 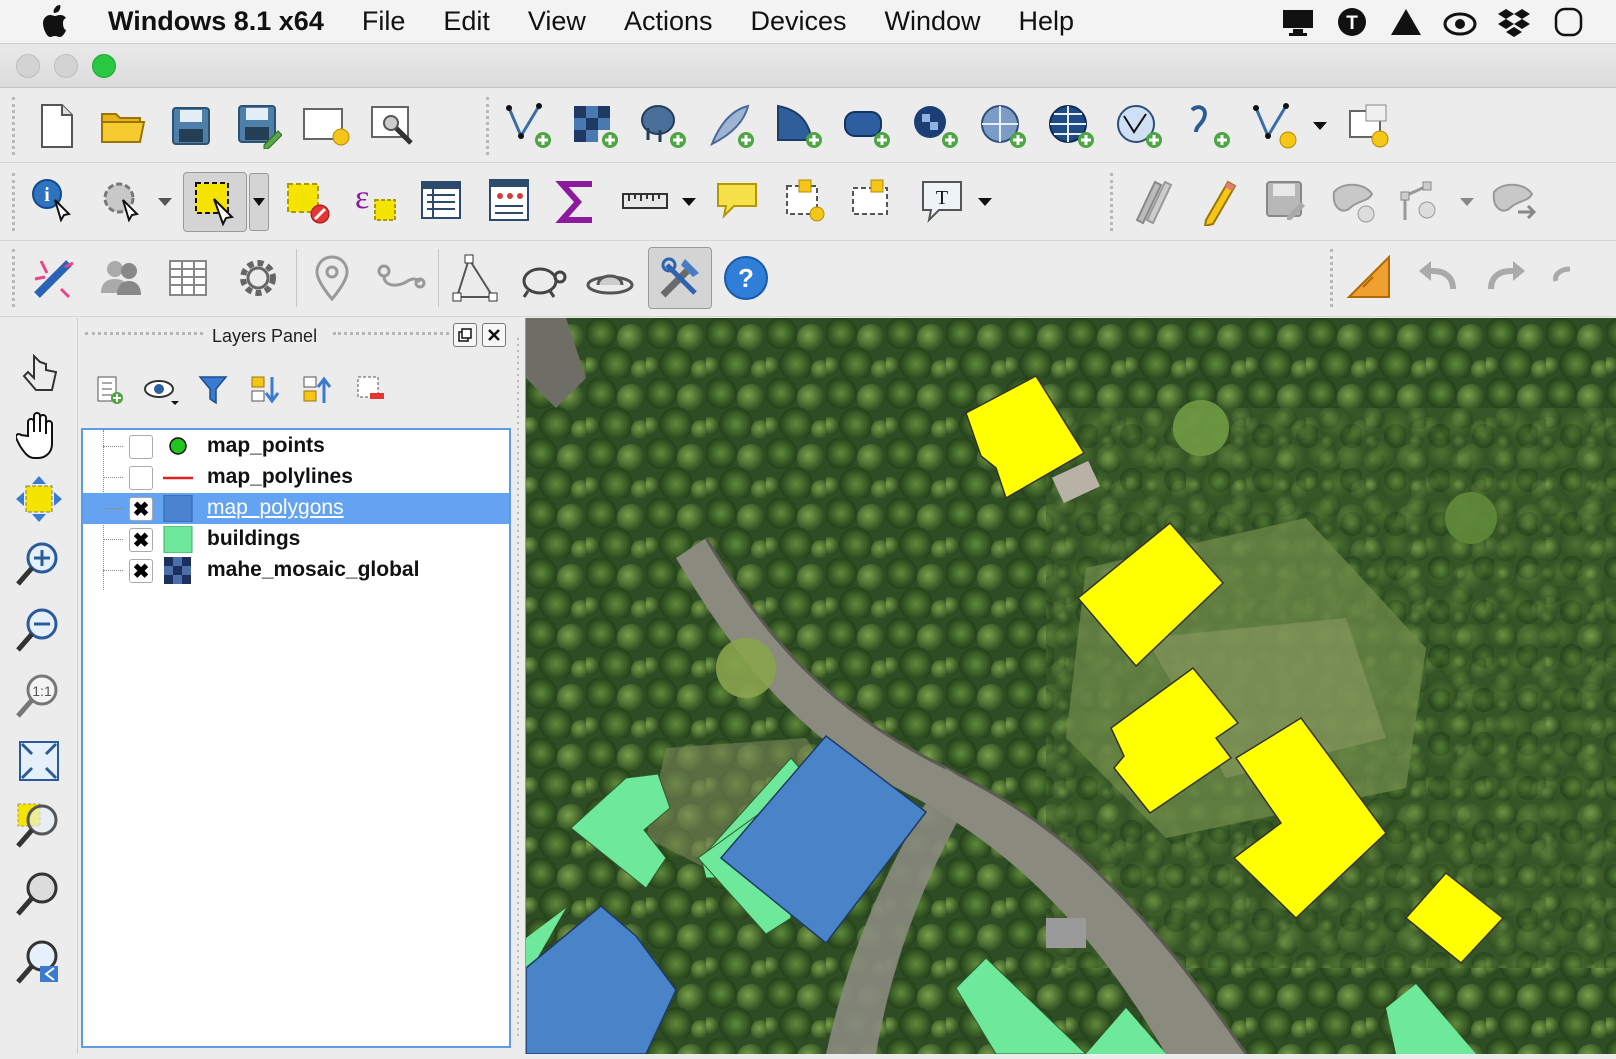 What do you see at coordinates (1422, 201) in the screenshot?
I see `vertex-tool-icon` at bounding box center [1422, 201].